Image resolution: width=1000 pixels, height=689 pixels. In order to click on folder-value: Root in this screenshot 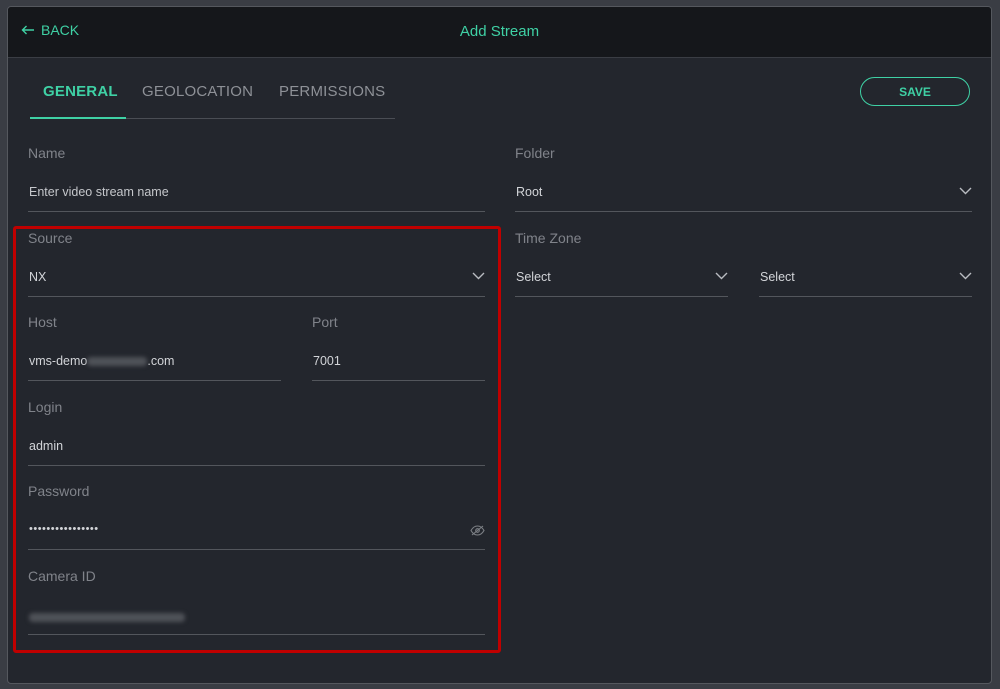, I will do `click(529, 192)`.